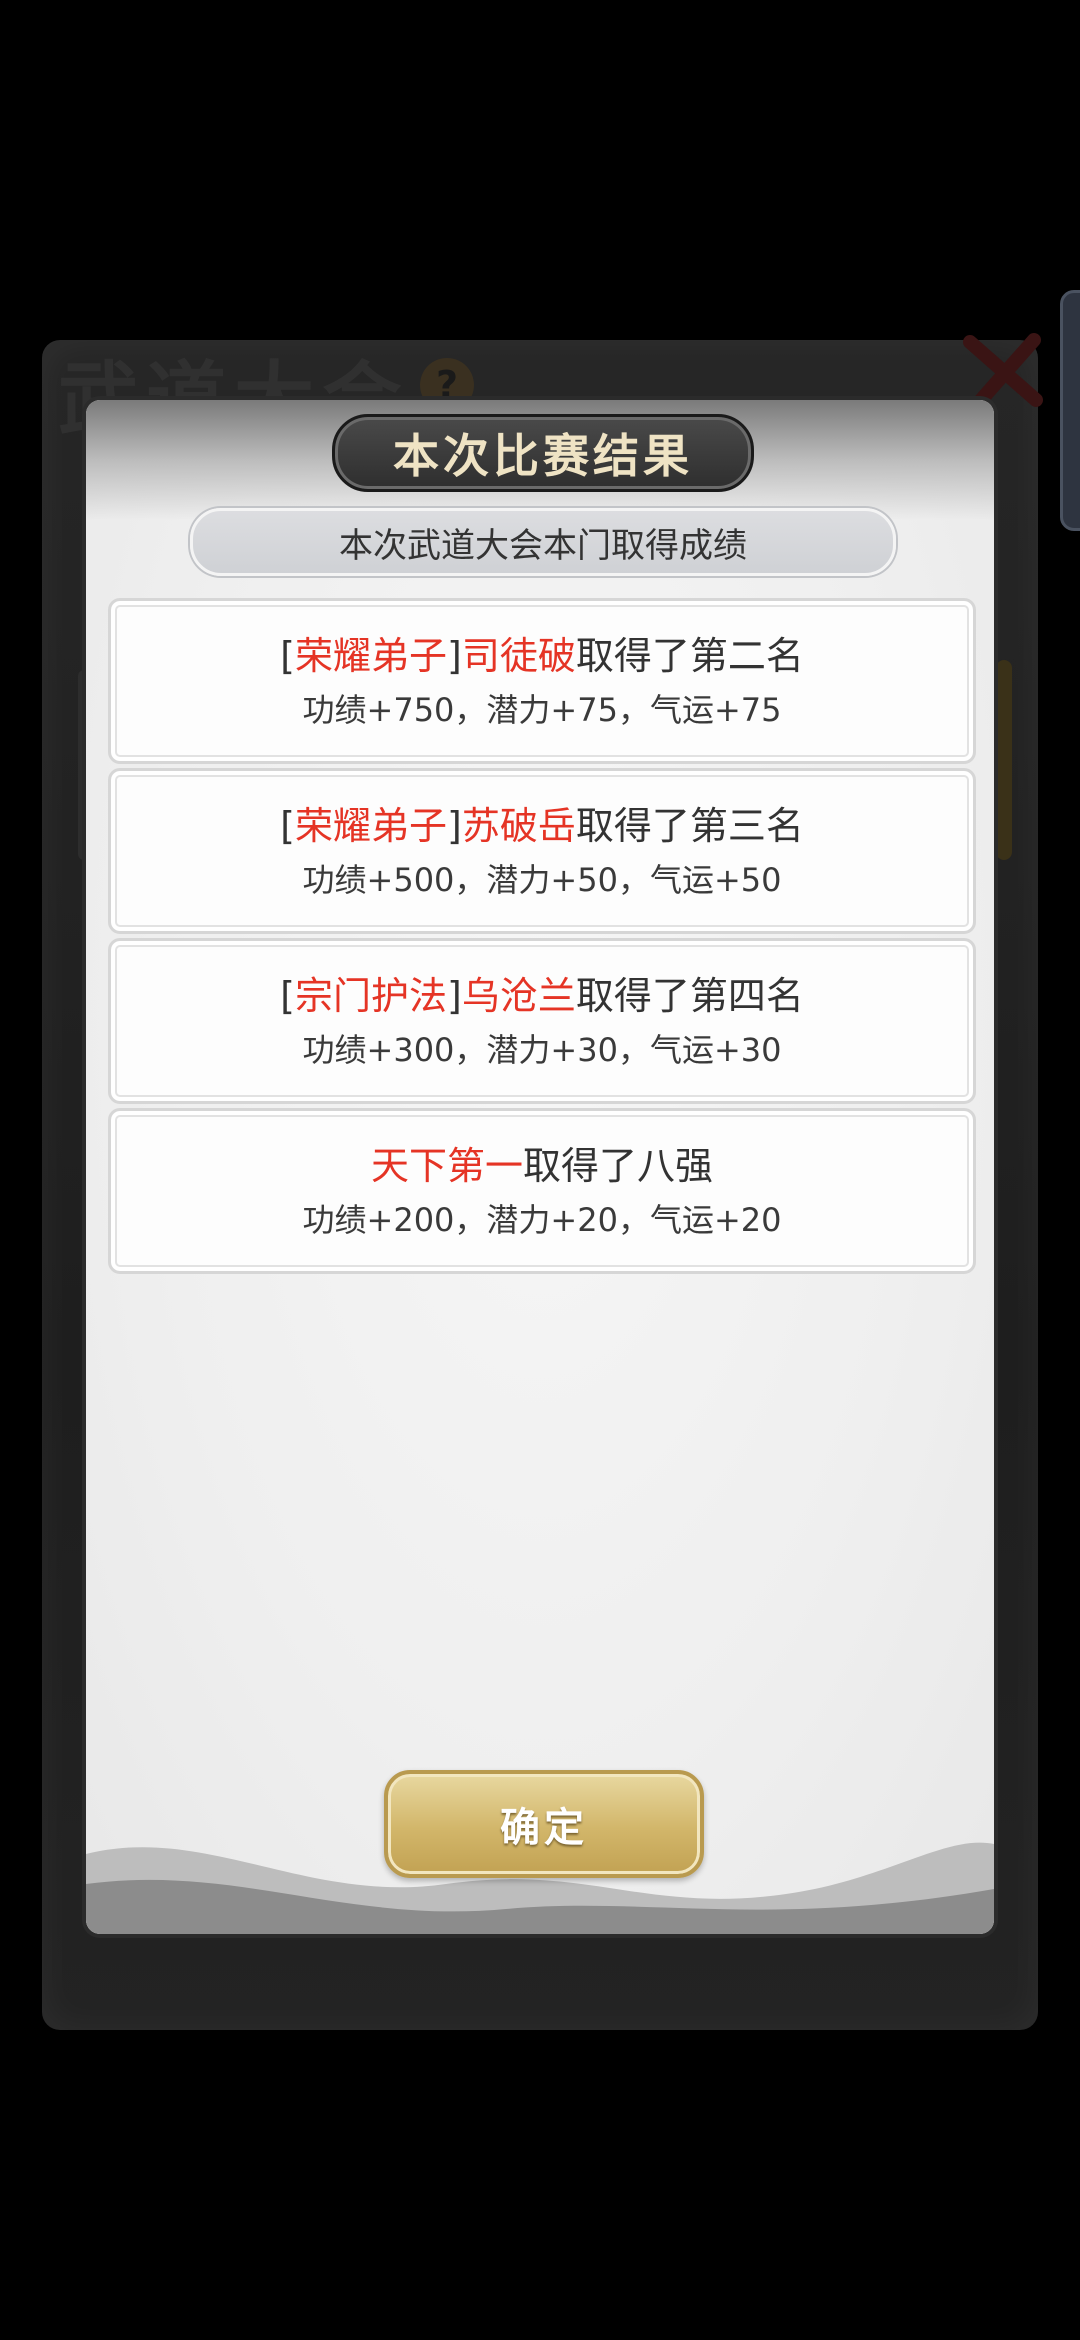  Describe the element at coordinates (542, 710) in the screenshot. I see `reward-text: 功绩+750，潜力+75，气运+75` at that location.